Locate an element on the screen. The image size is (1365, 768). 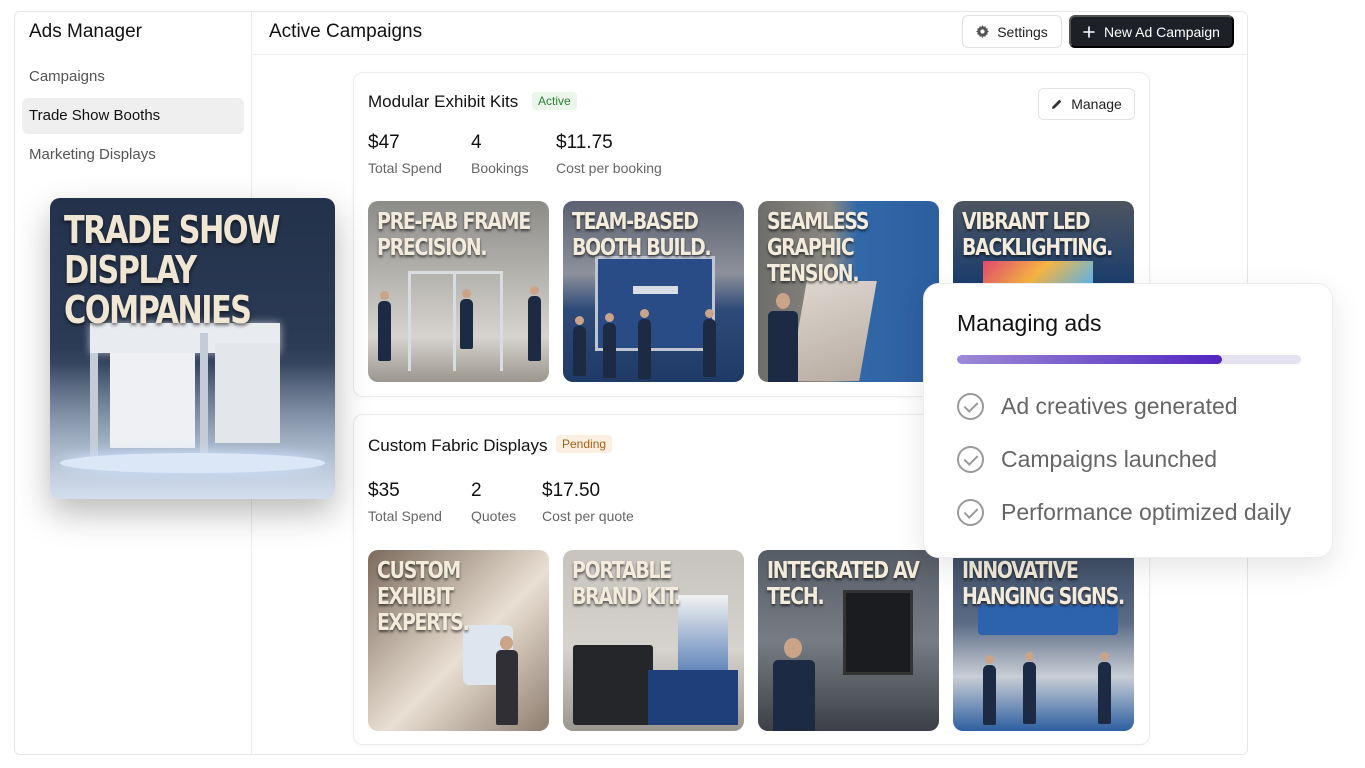
campaign-title: Modular Exhibit Kits is located at coordinates (443, 101).